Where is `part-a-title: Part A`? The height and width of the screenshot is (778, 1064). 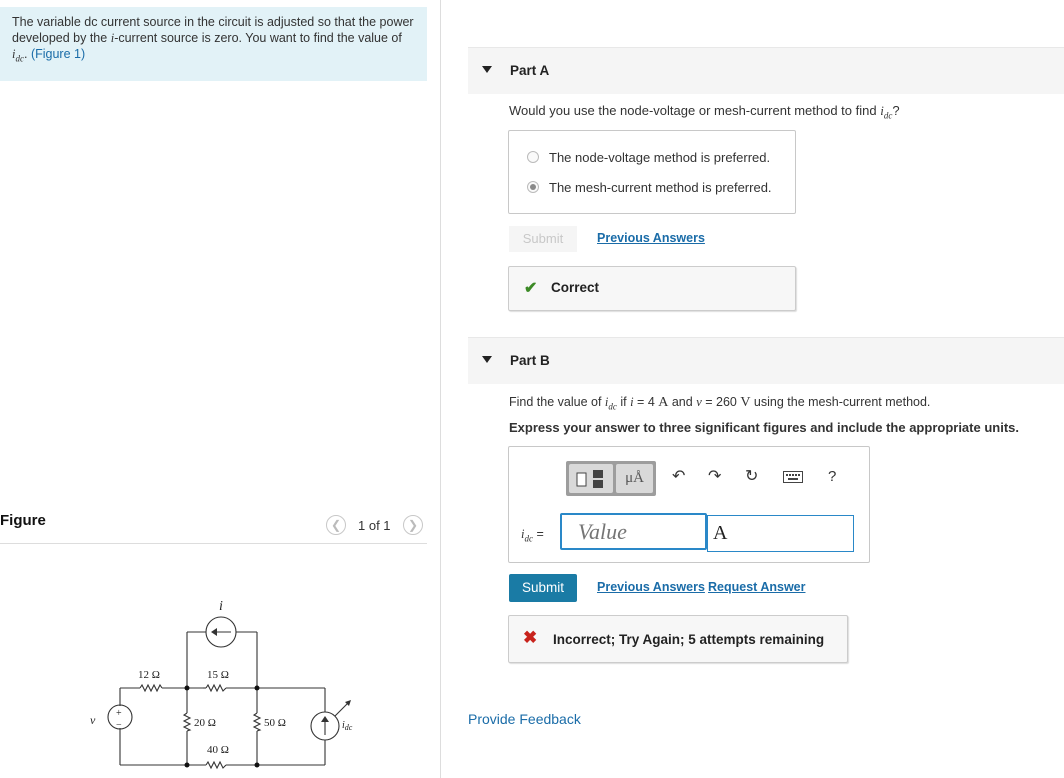
part-a-title: Part A is located at coordinates (530, 70).